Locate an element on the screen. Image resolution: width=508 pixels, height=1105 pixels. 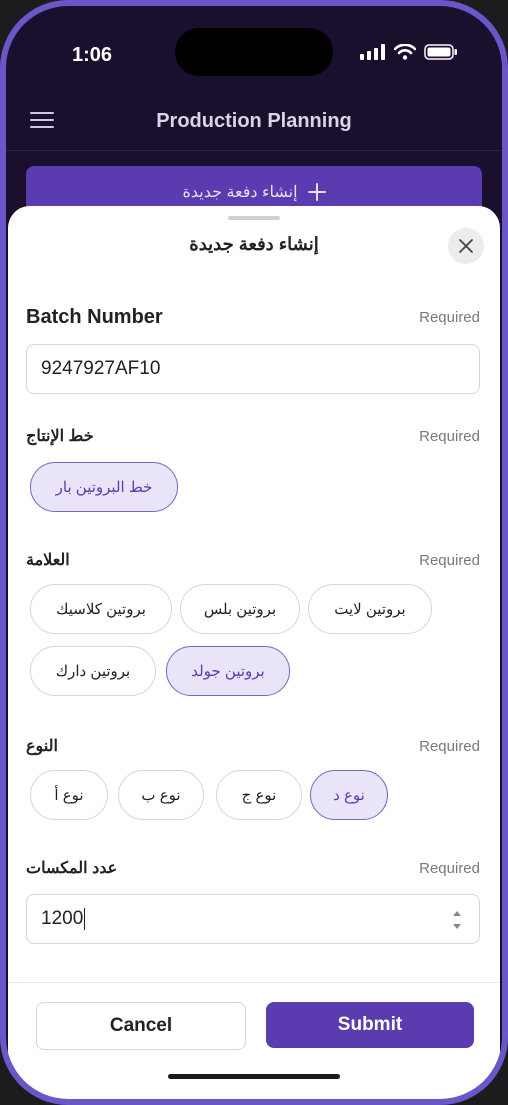
app-header: Production Planning is located at coordinates (254, 122).